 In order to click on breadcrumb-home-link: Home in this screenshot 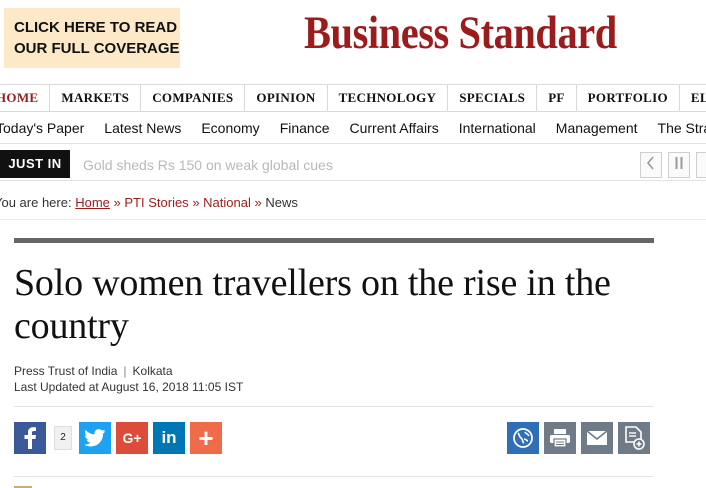, I will do `click(92, 202)`.